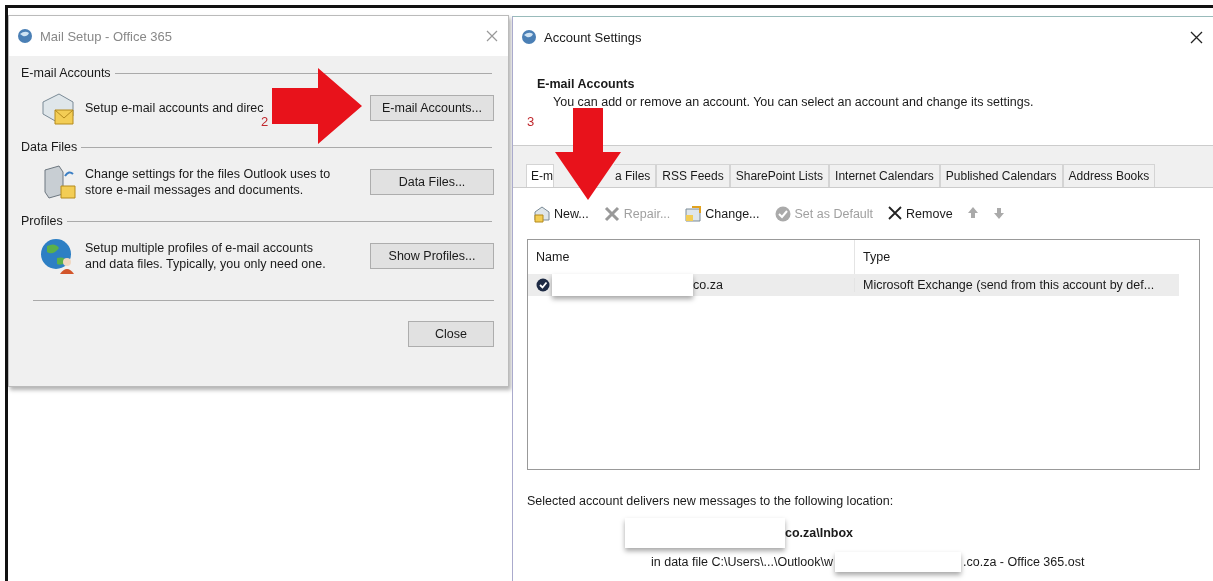  What do you see at coordinates (540, 175) in the screenshot?
I see `tab: E-m` at bounding box center [540, 175].